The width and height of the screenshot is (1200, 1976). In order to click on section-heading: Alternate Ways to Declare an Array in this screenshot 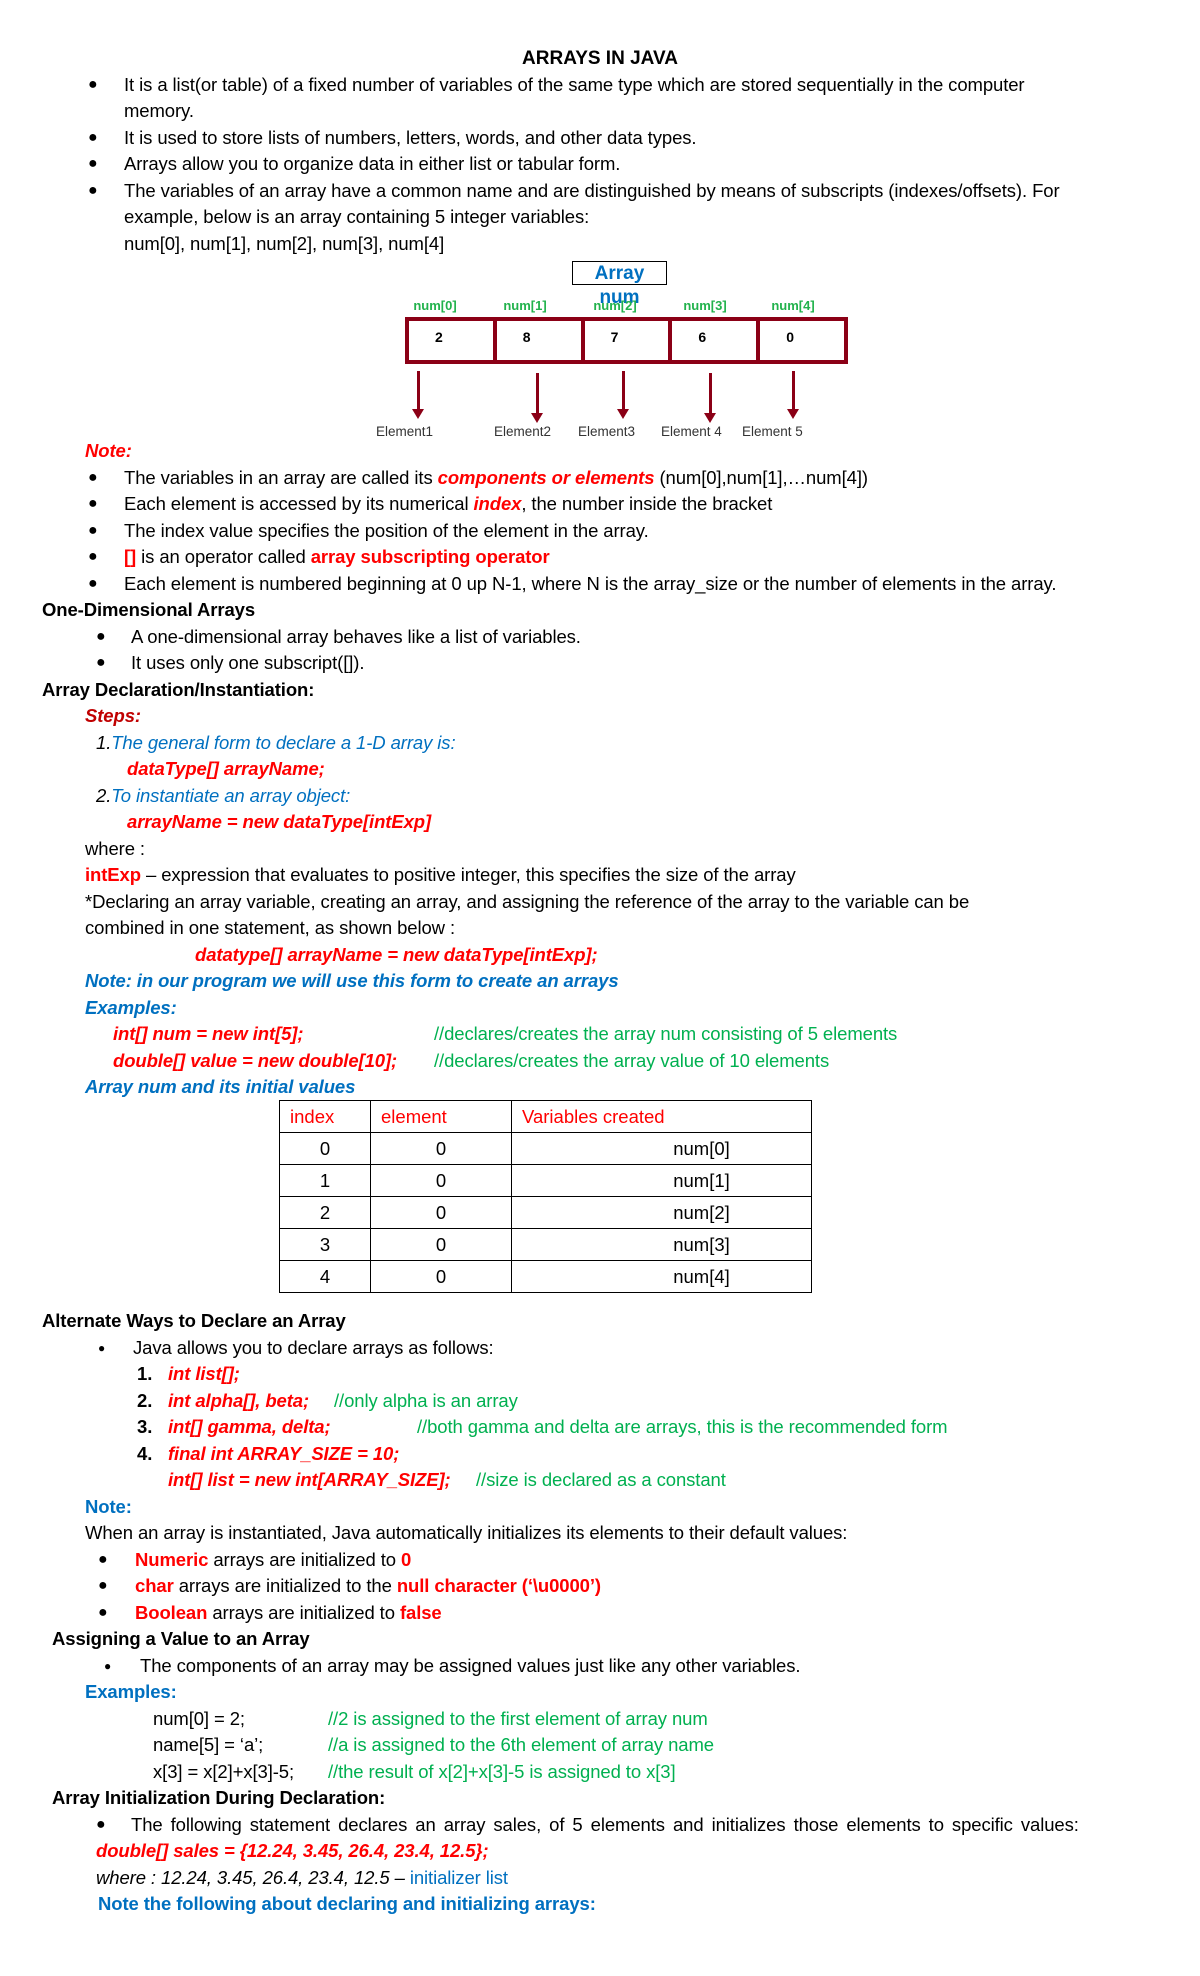, I will do `click(194, 1320)`.